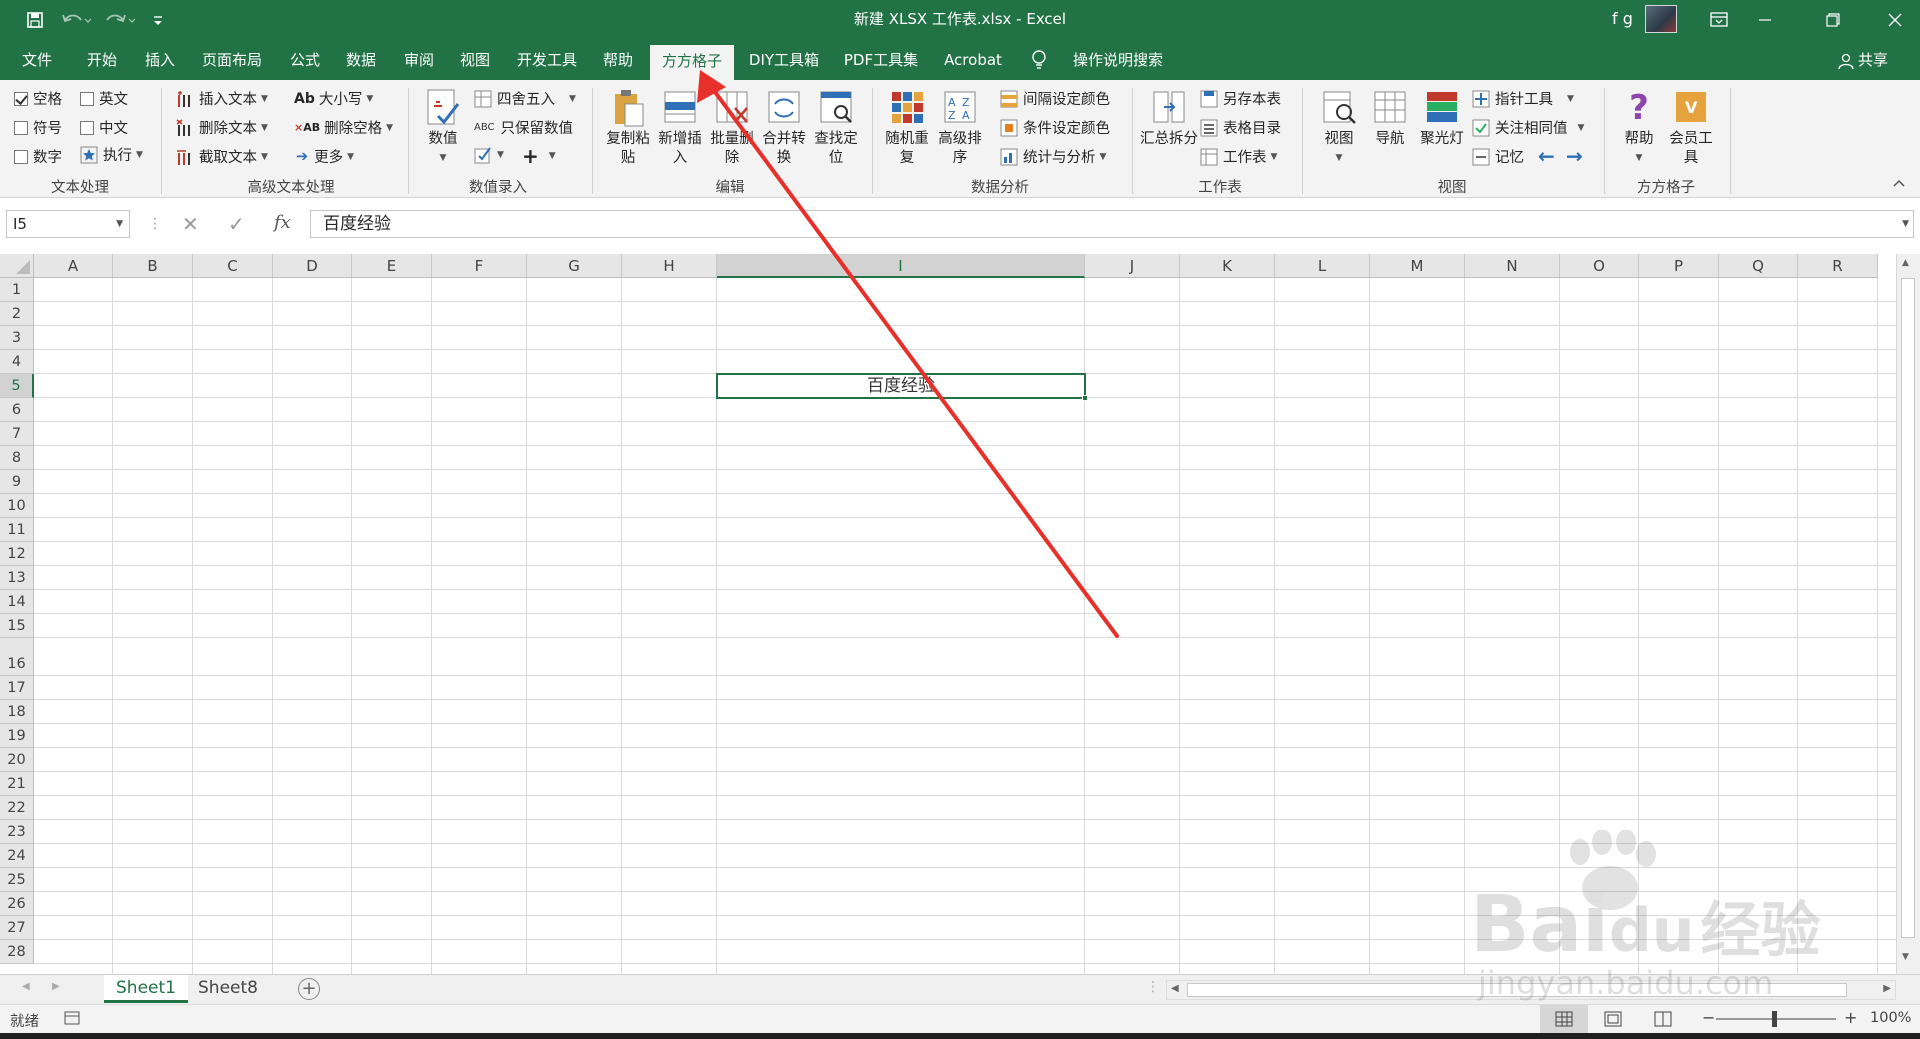 The height and width of the screenshot is (1039, 1920). What do you see at coordinates (1708, 1017) in the screenshot?
I see `zoom-out-icon: −` at bounding box center [1708, 1017].